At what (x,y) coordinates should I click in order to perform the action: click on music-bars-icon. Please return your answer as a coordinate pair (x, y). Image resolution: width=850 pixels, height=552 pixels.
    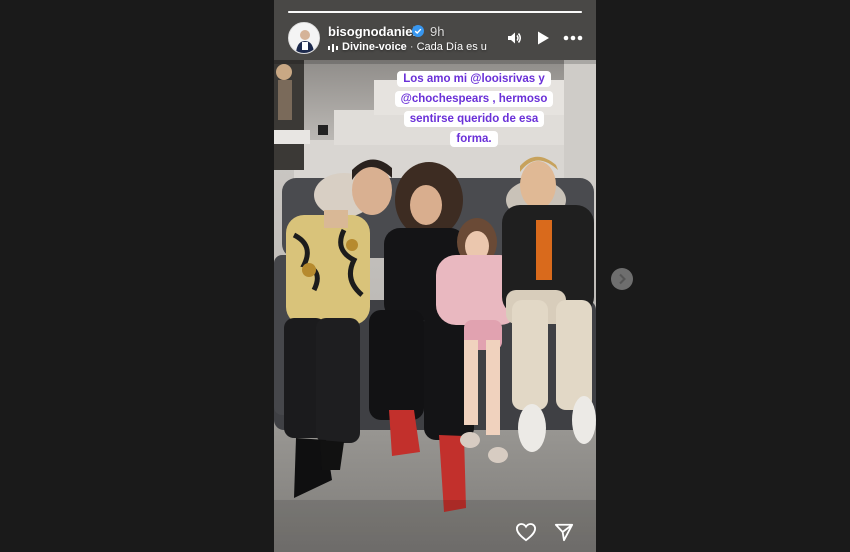
    Looking at the image, I should click on (333, 48).